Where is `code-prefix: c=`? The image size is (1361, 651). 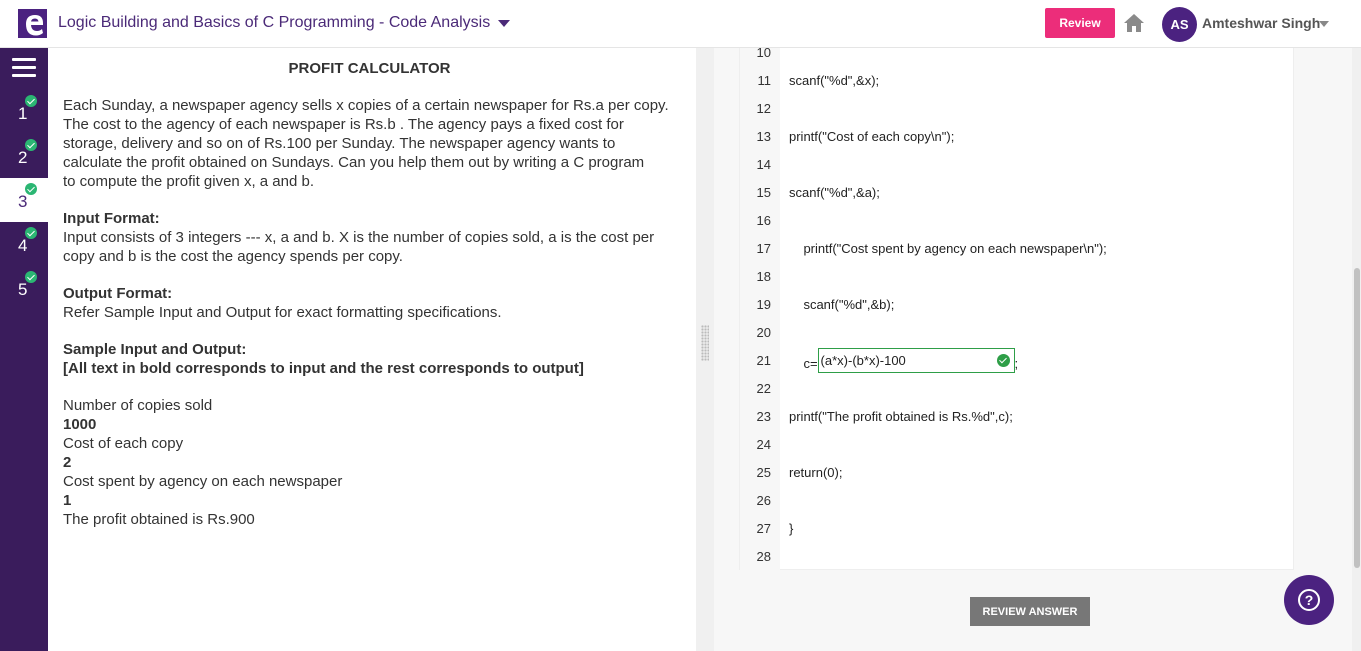 code-prefix: c= is located at coordinates (803, 363).